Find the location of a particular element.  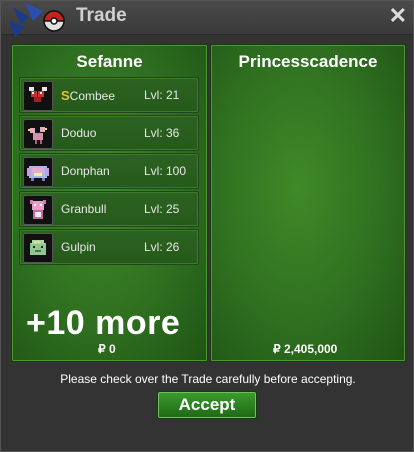

pokemon-name: Donphan is located at coordinates (85, 171).